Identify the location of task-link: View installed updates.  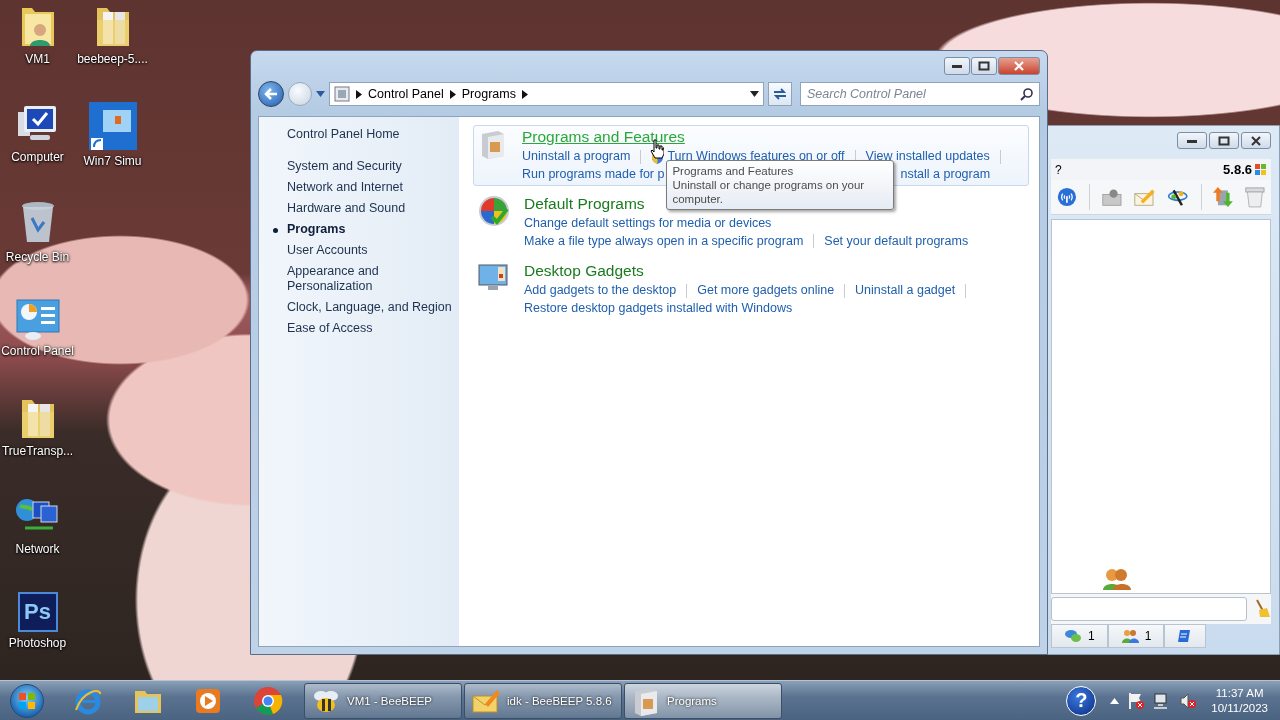
(927, 157).